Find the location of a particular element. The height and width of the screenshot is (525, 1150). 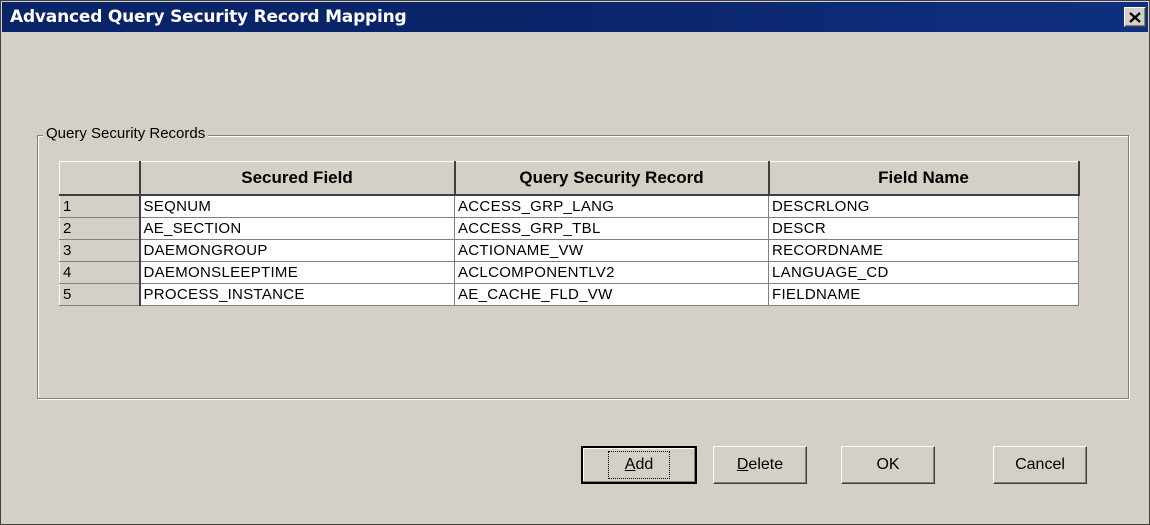

cell-query-security-record: ACCESS_GRP_TBL is located at coordinates (611, 228).